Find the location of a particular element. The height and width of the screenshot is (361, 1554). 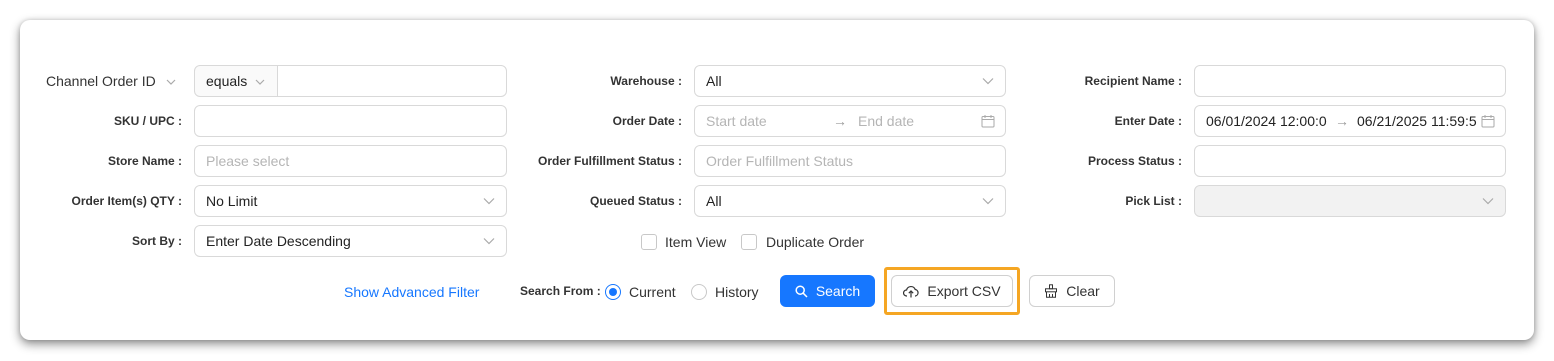

duplicate-order-checkbox is located at coordinates (749, 242).